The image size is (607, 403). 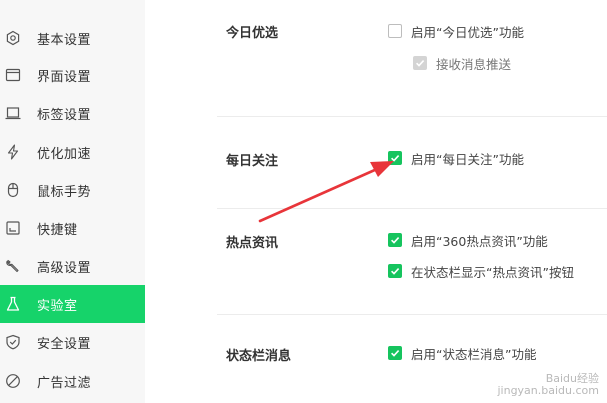 I want to click on option-enable-daily-follow: 启用“每日关注”功能, so click(x=456, y=158).